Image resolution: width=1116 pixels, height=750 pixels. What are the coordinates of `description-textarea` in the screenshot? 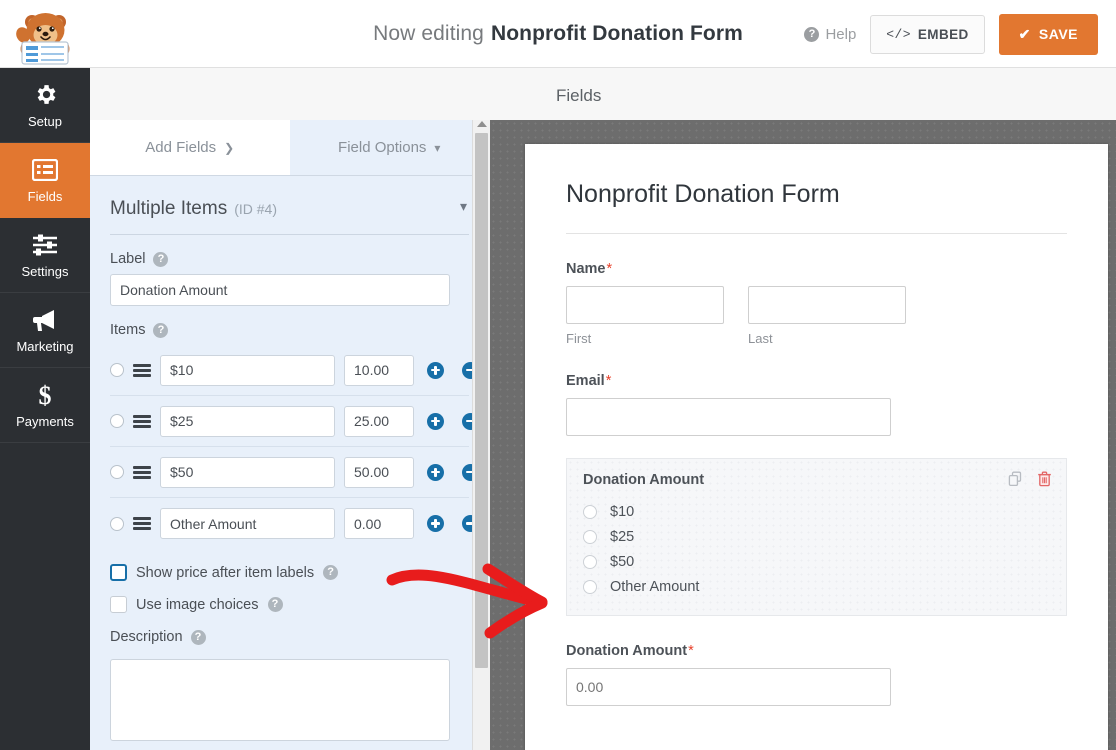 It's located at (280, 700).